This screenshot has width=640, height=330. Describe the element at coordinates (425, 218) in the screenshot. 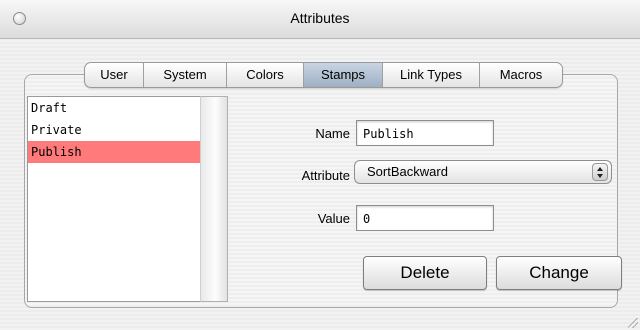

I see `value-field: 0` at that location.